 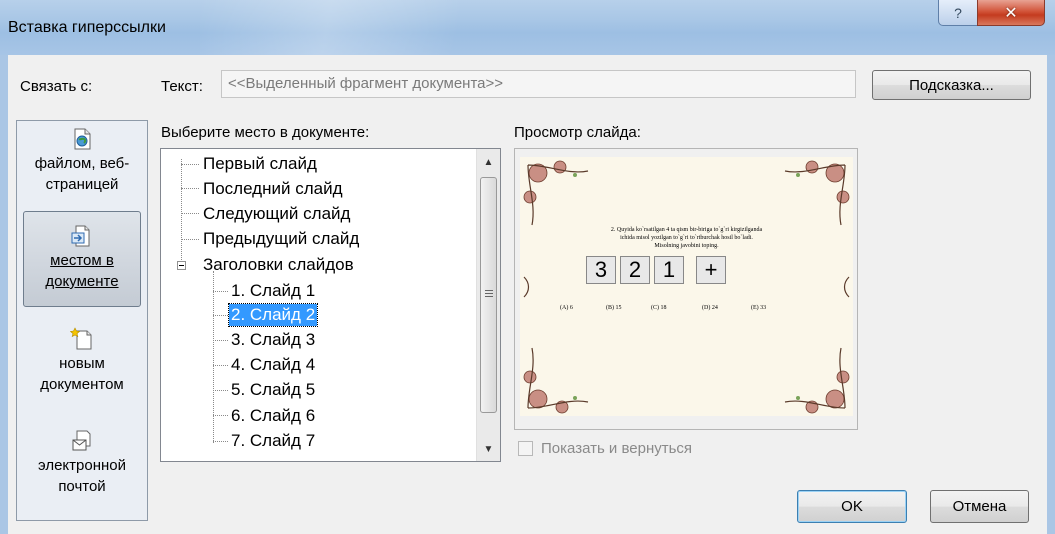 I want to click on tree-item-slide-titles: Заголовки слайдов, so click(x=278, y=265).